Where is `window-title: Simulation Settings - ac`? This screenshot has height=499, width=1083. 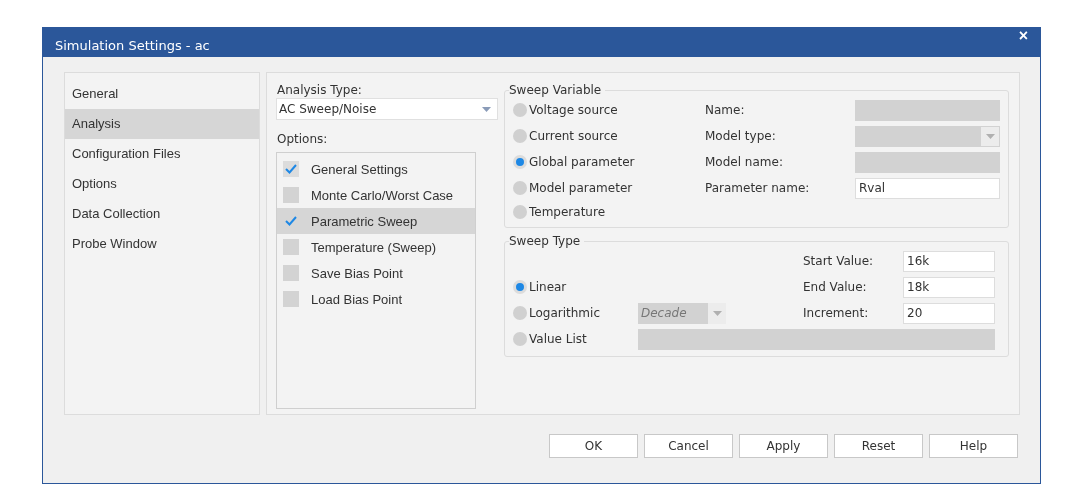
window-title: Simulation Settings - ac is located at coordinates (132, 44).